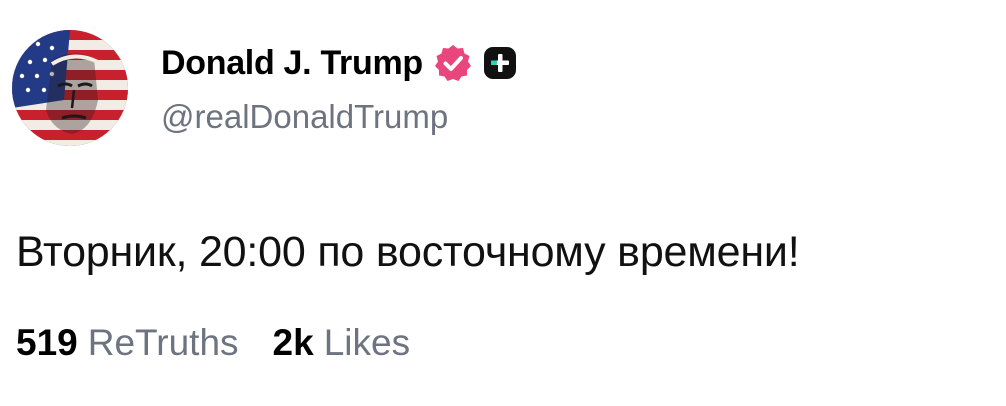 This screenshot has width=1006, height=406. What do you see at coordinates (367, 342) in the screenshot?
I see `likes-label: Likes` at bounding box center [367, 342].